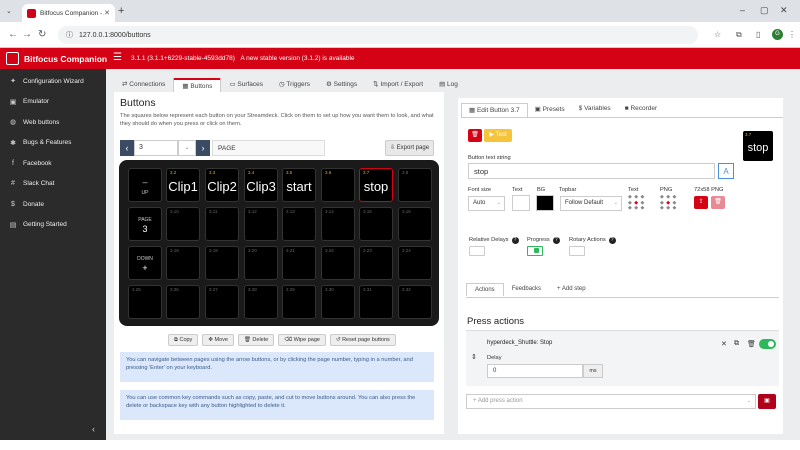  What do you see at coordinates (378, 35) in the screenshot?
I see `url-field: ⓘ 127.0.0.1:8000/buttons` at bounding box center [378, 35].